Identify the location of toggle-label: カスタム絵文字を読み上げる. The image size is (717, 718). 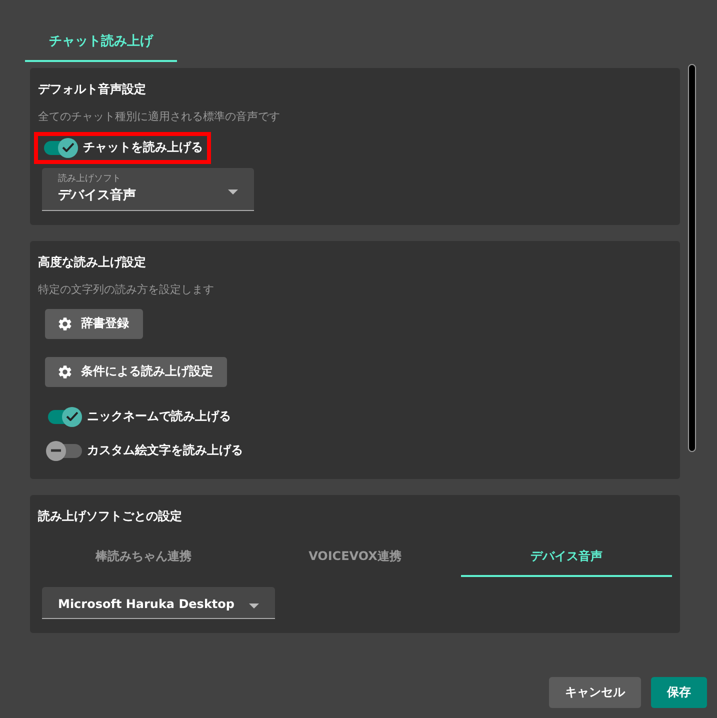
(165, 450).